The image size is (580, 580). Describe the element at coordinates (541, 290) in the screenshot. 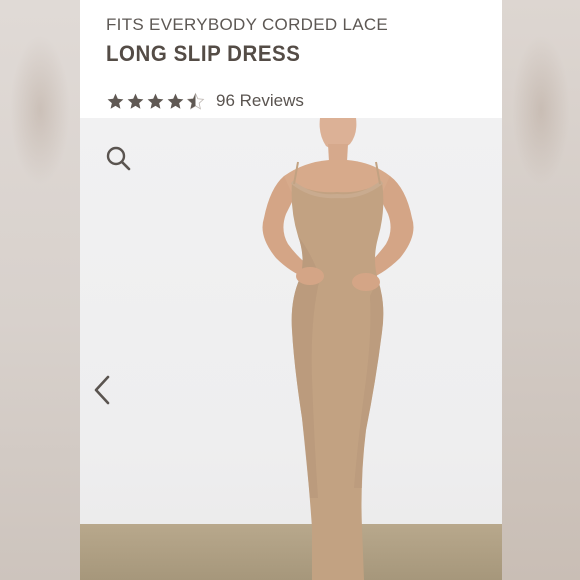

I see `blurred-background-right` at that location.